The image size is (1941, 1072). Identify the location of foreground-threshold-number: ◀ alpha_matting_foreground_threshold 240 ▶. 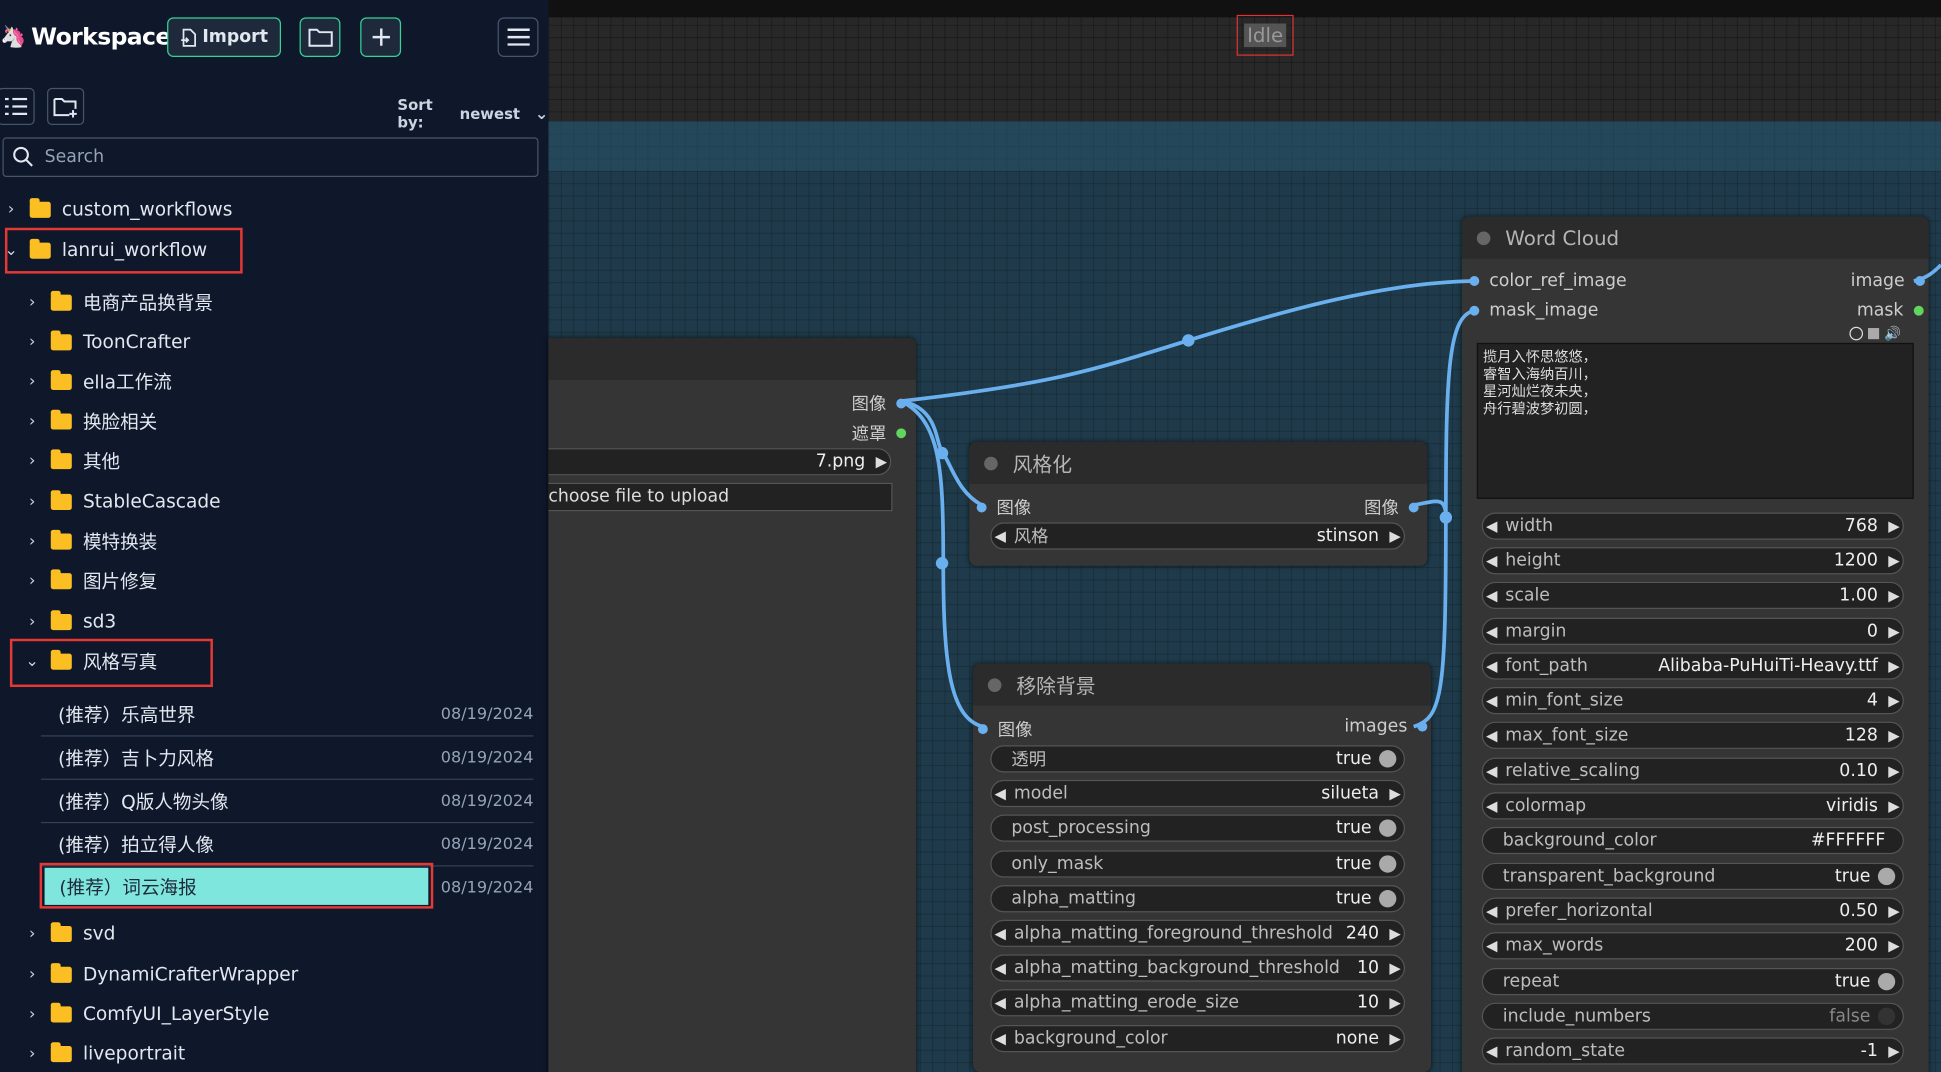
(1198, 933).